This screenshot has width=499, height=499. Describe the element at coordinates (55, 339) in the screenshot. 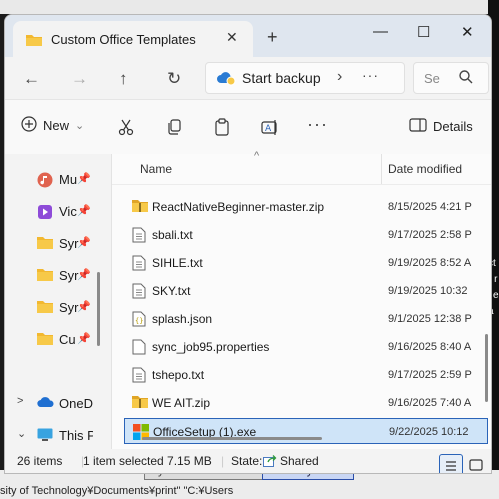

I see `sidebar-item-custom-office-templates: Cu 📌` at that location.